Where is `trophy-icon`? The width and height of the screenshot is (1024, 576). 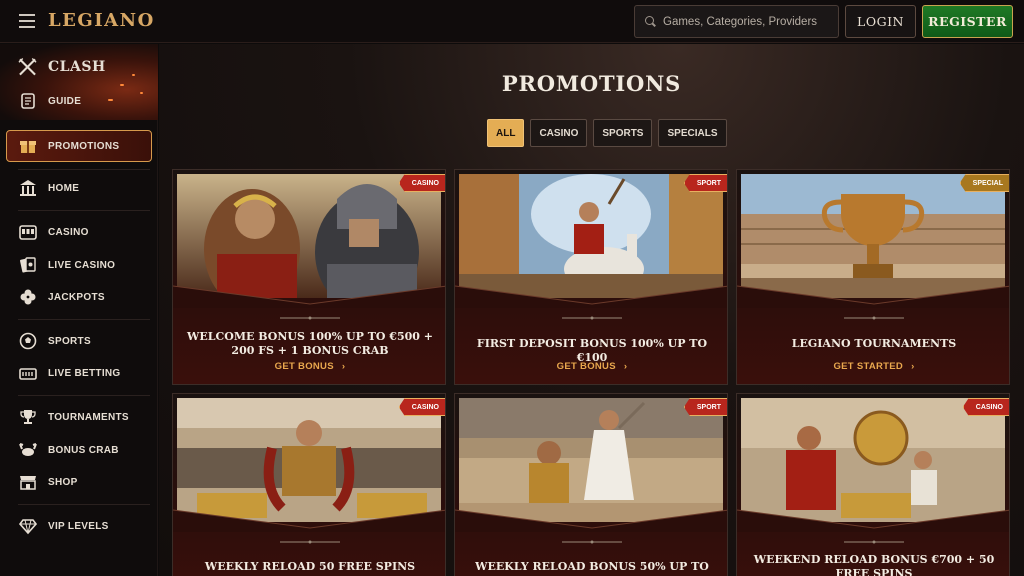
trophy-icon is located at coordinates (27, 417).